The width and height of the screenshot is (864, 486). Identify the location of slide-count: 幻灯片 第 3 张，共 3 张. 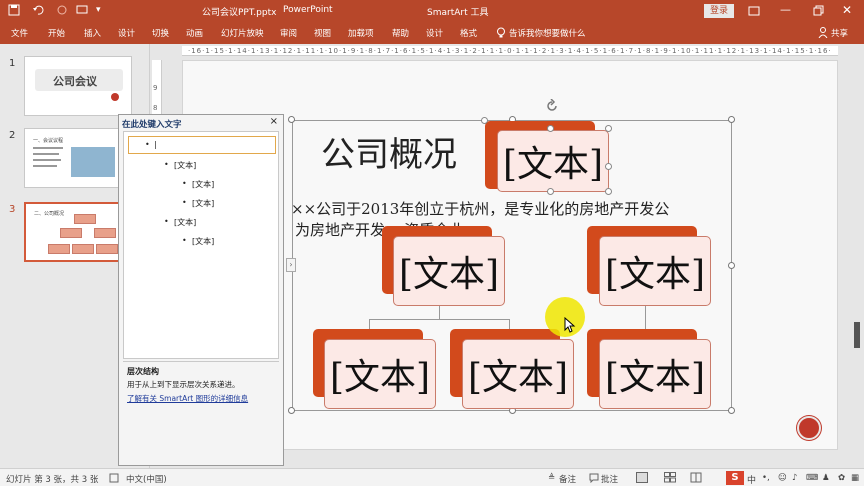
(52, 480).